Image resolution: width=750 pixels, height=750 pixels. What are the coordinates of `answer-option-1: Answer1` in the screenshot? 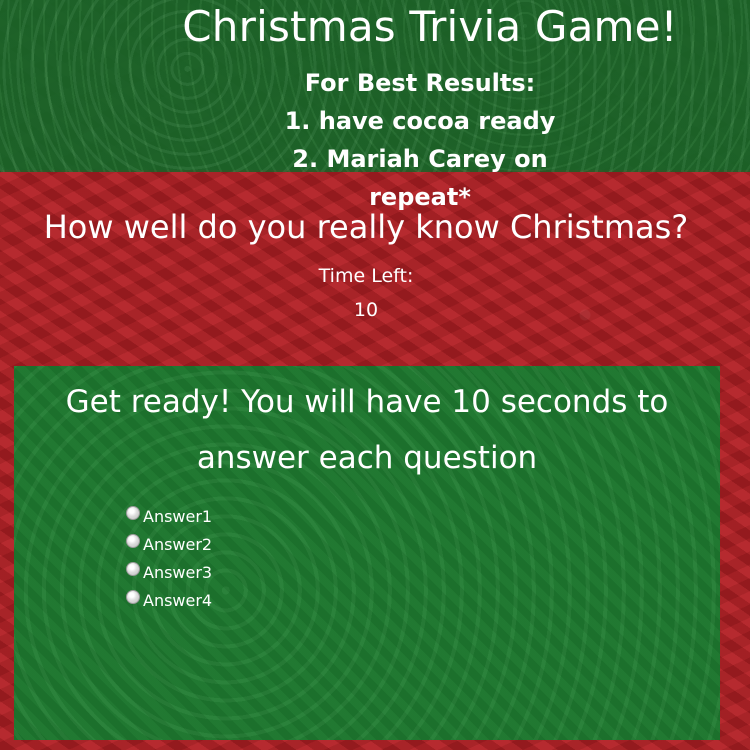 It's located at (169, 516).